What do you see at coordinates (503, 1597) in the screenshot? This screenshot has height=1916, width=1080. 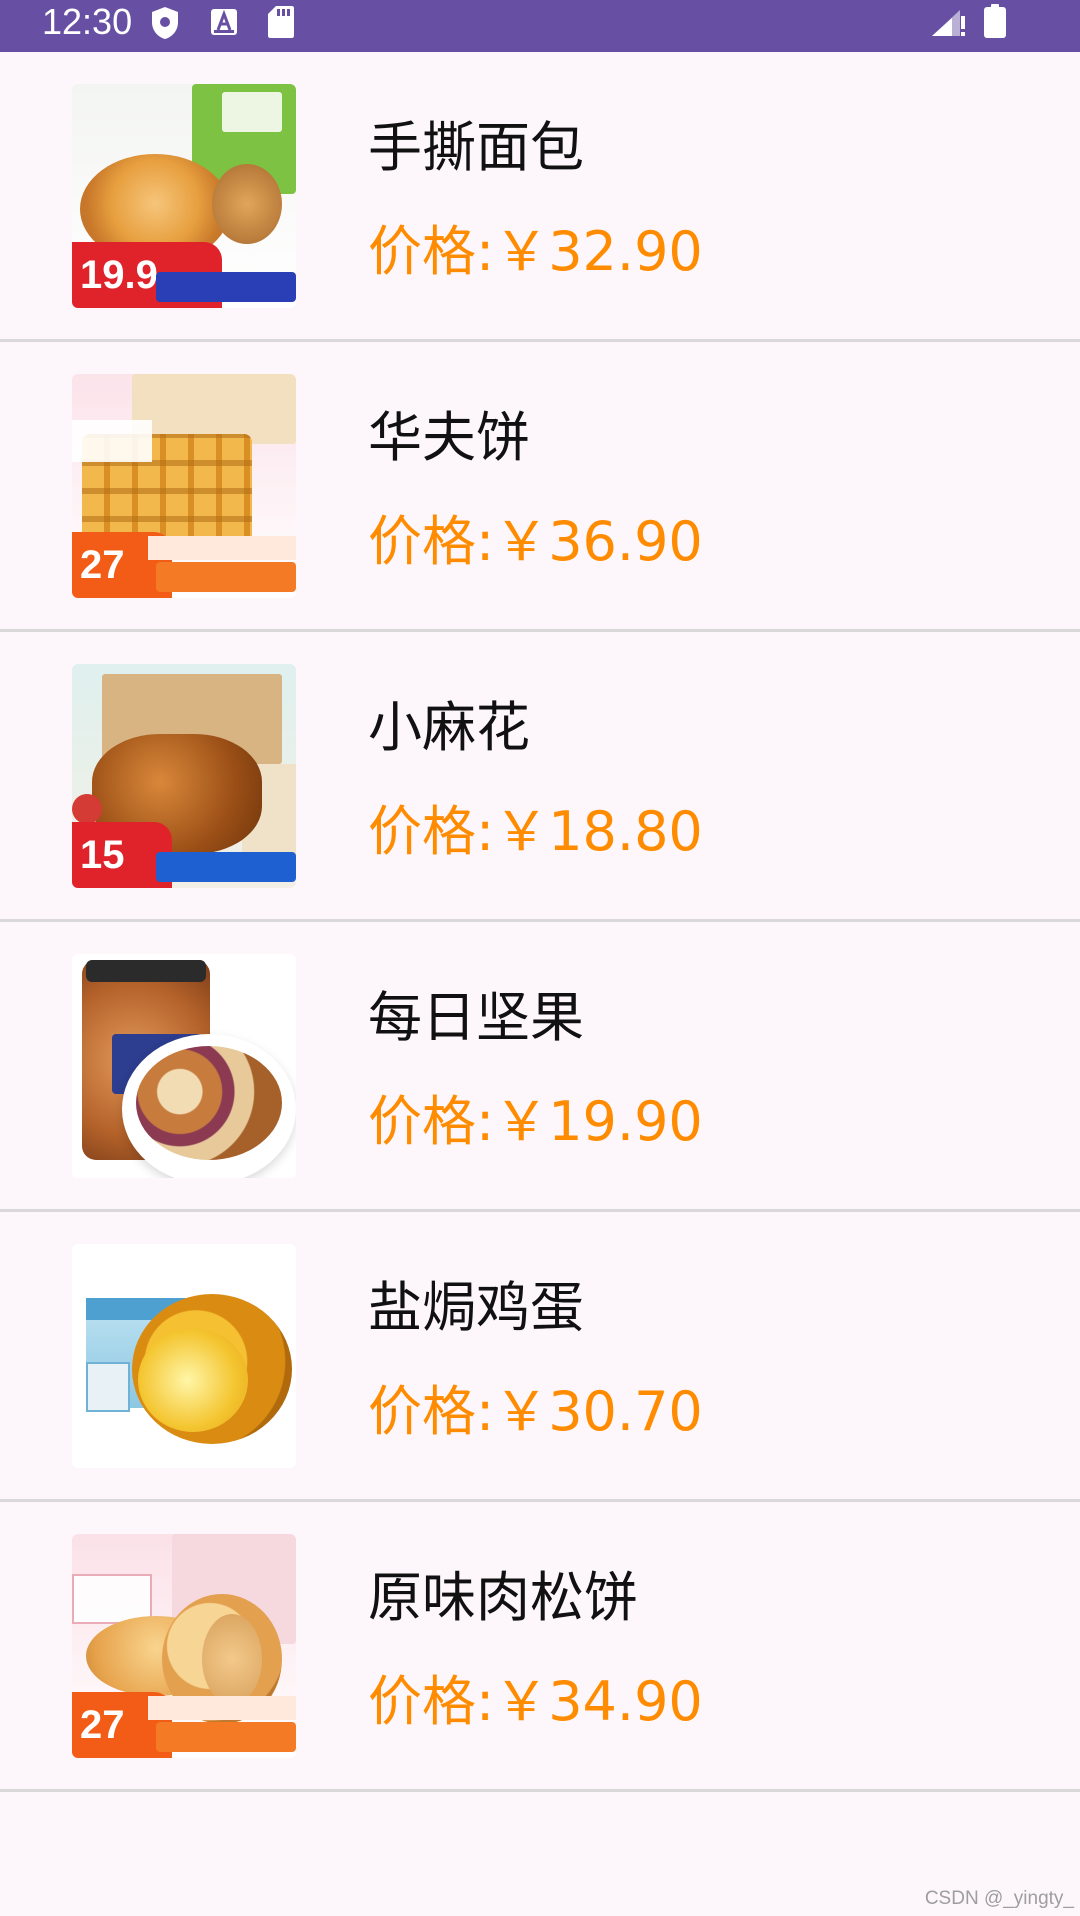 I see `product-name: 原味肉松饼` at bounding box center [503, 1597].